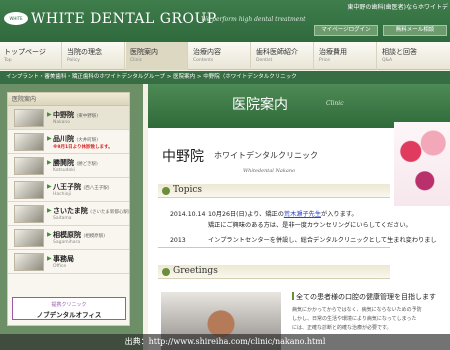  I want to click on sidebar-heading: 医院案内, so click(68, 99).